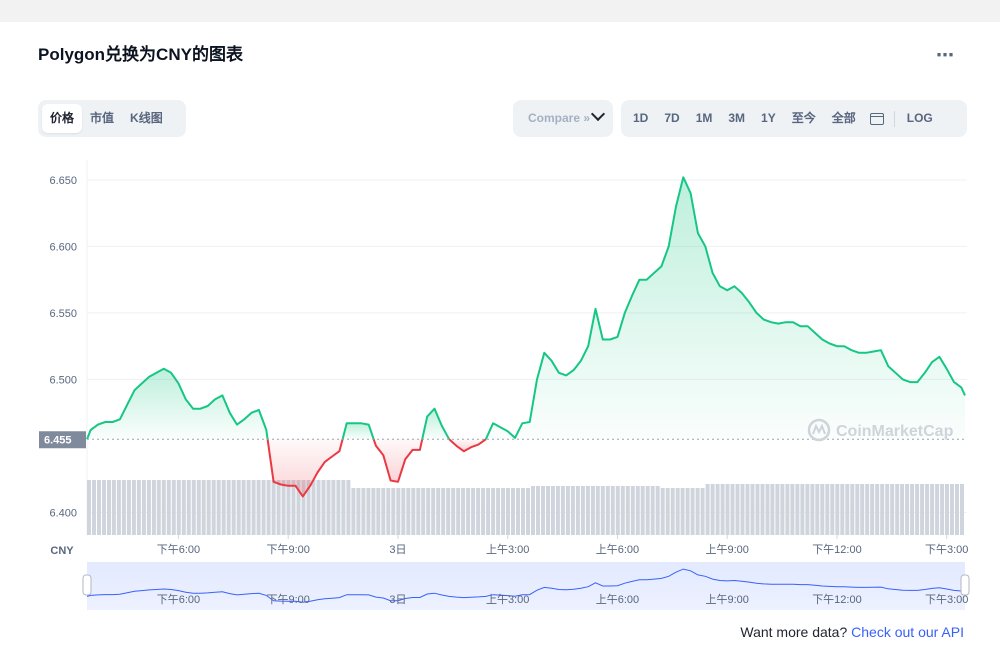 The width and height of the screenshot is (1000, 650). I want to click on y-tick-label: 6.600, so click(63, 247).